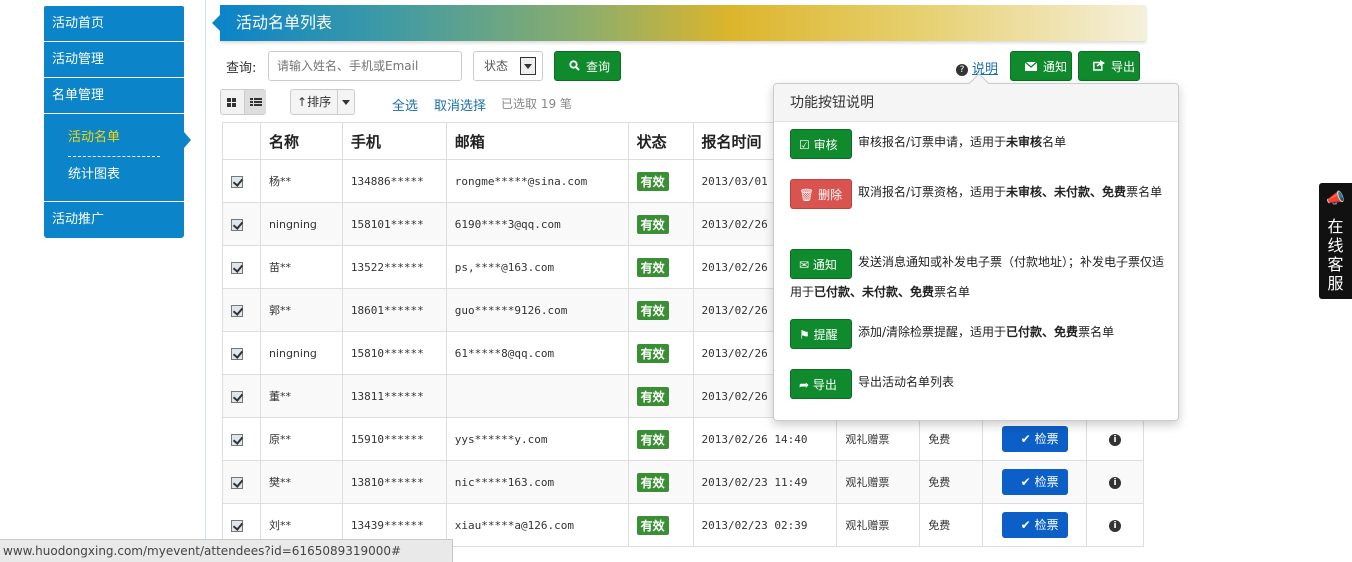  Describe the element at coordinates (232, 102) in the screenshot. I see `grid-view-button` at that location.